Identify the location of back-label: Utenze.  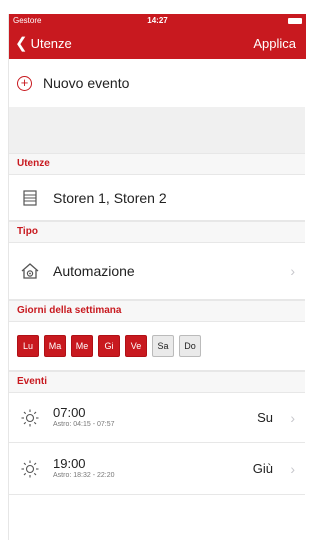
(51, 43).